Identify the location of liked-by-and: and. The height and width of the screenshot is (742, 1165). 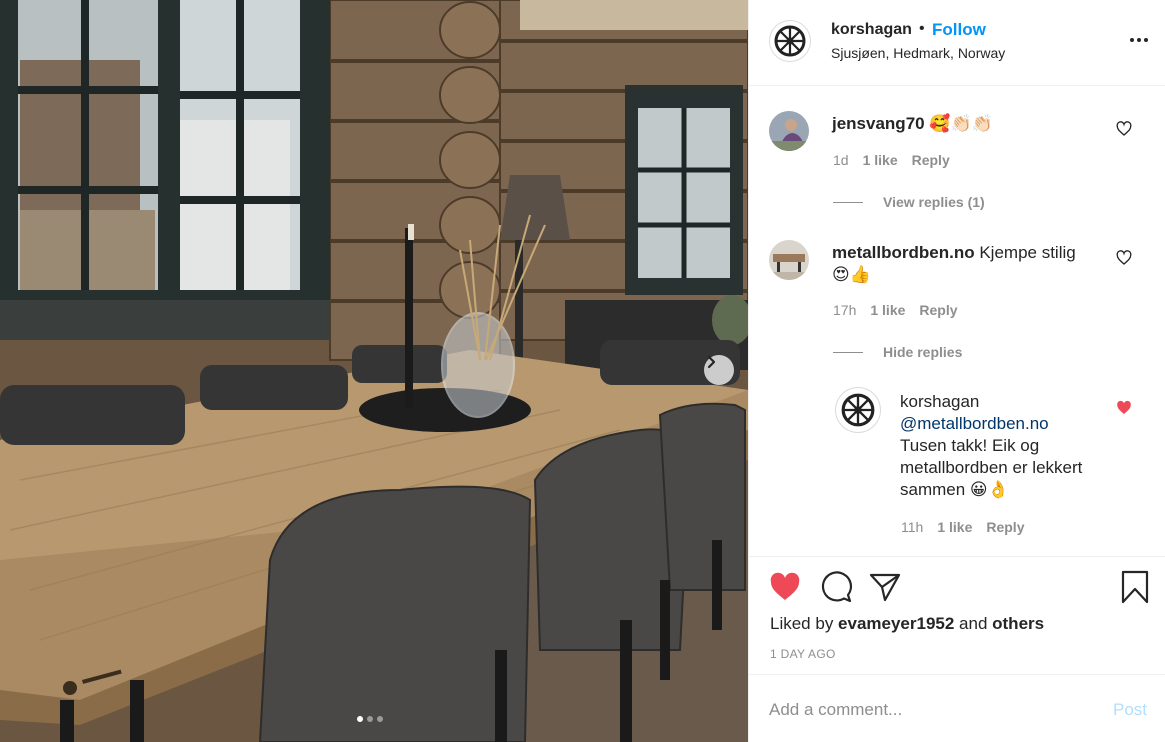
(973, 623).